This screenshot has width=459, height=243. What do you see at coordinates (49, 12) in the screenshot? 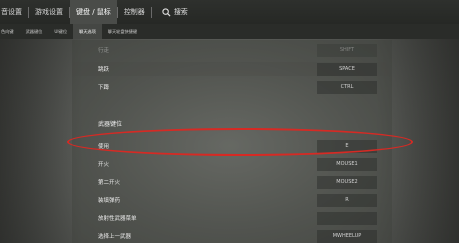
I see `tab-game-settings: 游戏设置` at bounding box center [49, 12].